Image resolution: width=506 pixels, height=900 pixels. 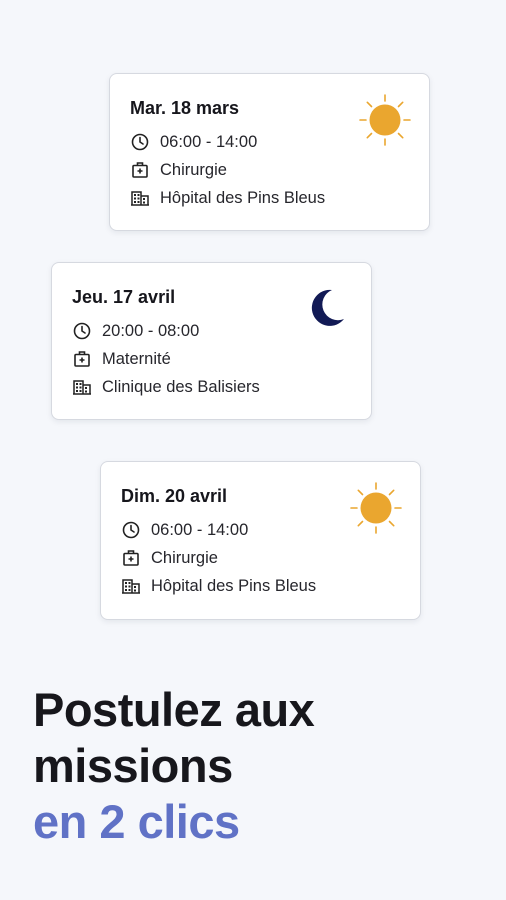 I want to click on mission-time-text: 20:00 - 08:00, so click(x=151, y=330).